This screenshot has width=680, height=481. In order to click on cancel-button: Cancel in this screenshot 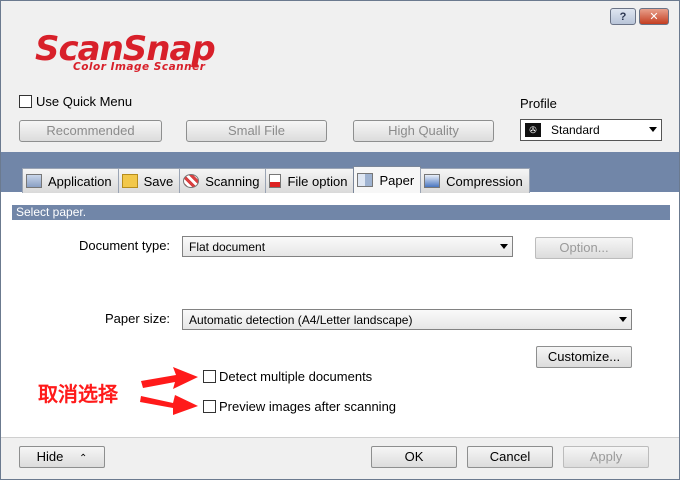, I will do `click(510, 457)`.